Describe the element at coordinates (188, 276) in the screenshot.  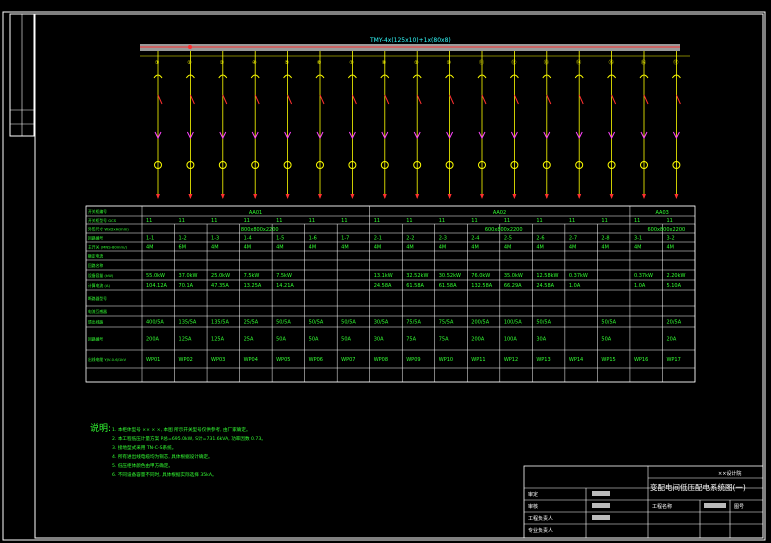
I see `cell-capacity: 37.0kW` at that location.